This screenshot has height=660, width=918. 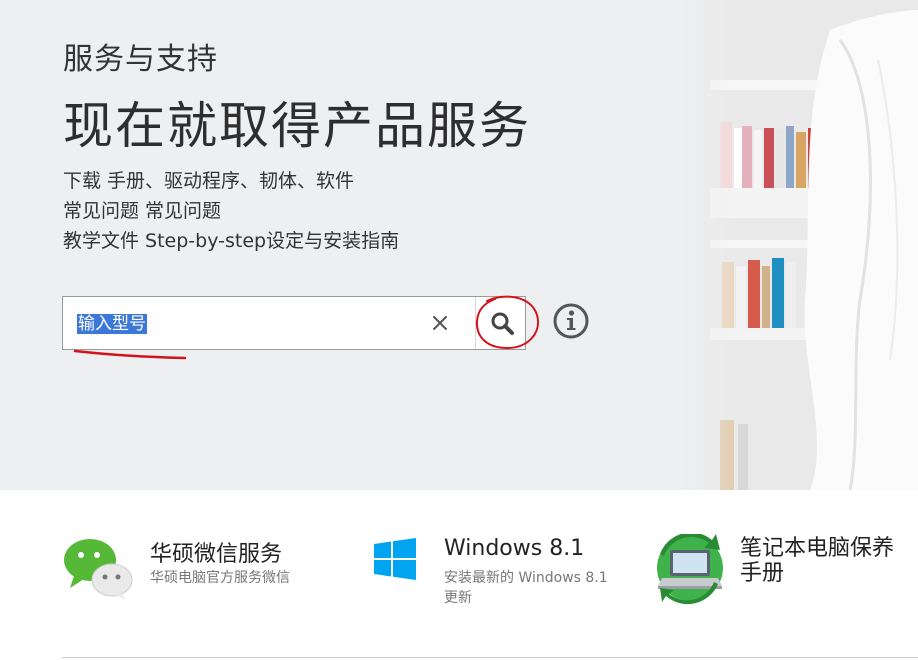 I want to click on wechat-service: 华硕微信服务 华硕电脑官方服务微信, so click(x=202, y=570).